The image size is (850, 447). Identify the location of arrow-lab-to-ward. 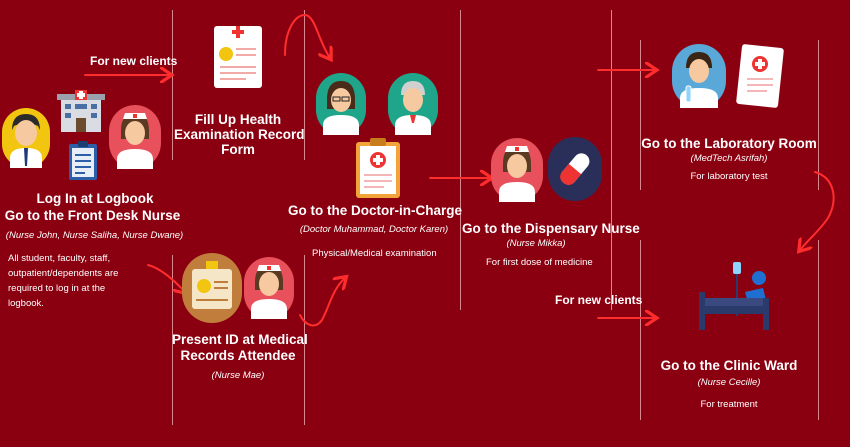
(817, 210).